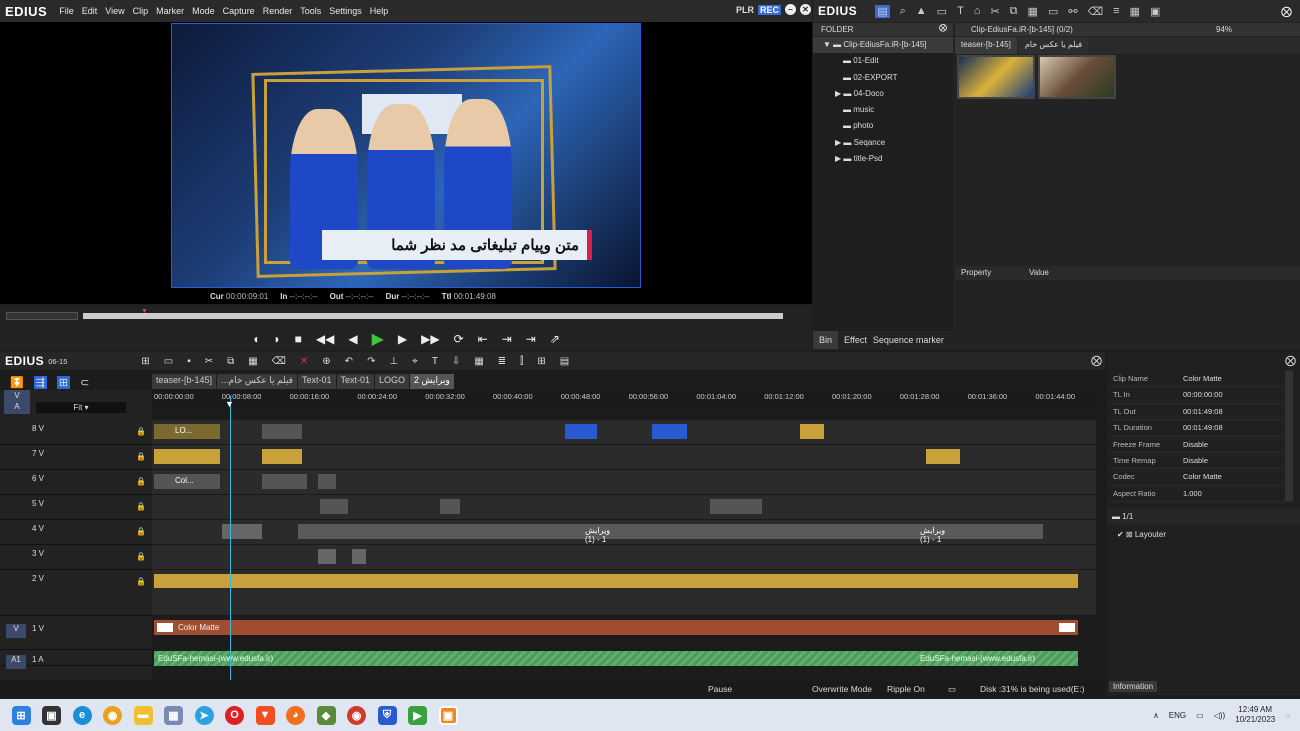 The image size is (1300, 731). Describe the element at coordinates (310, 11) in the screenshot. I see `menu-tools: Tools` at that location.